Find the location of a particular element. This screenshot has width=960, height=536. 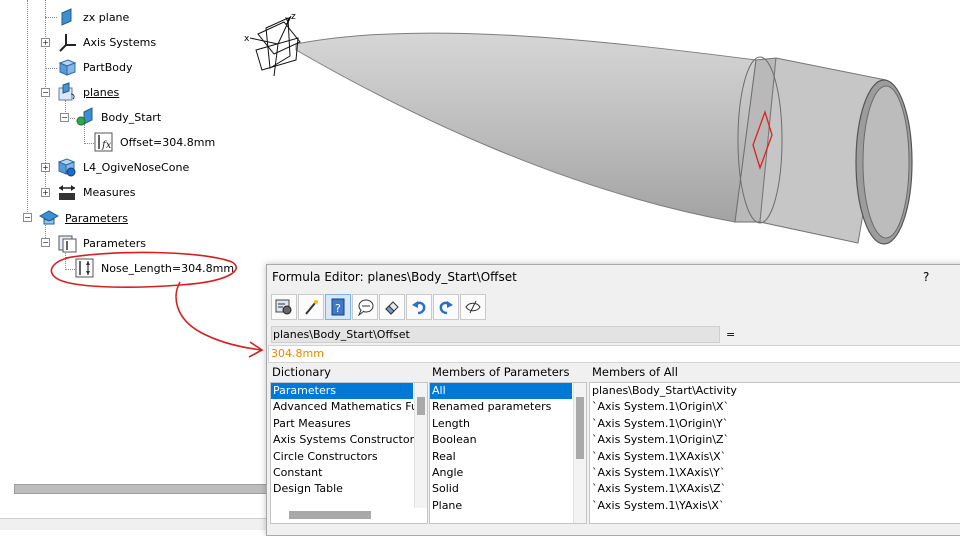

import-formula-button is located at coordinates (284, 307).